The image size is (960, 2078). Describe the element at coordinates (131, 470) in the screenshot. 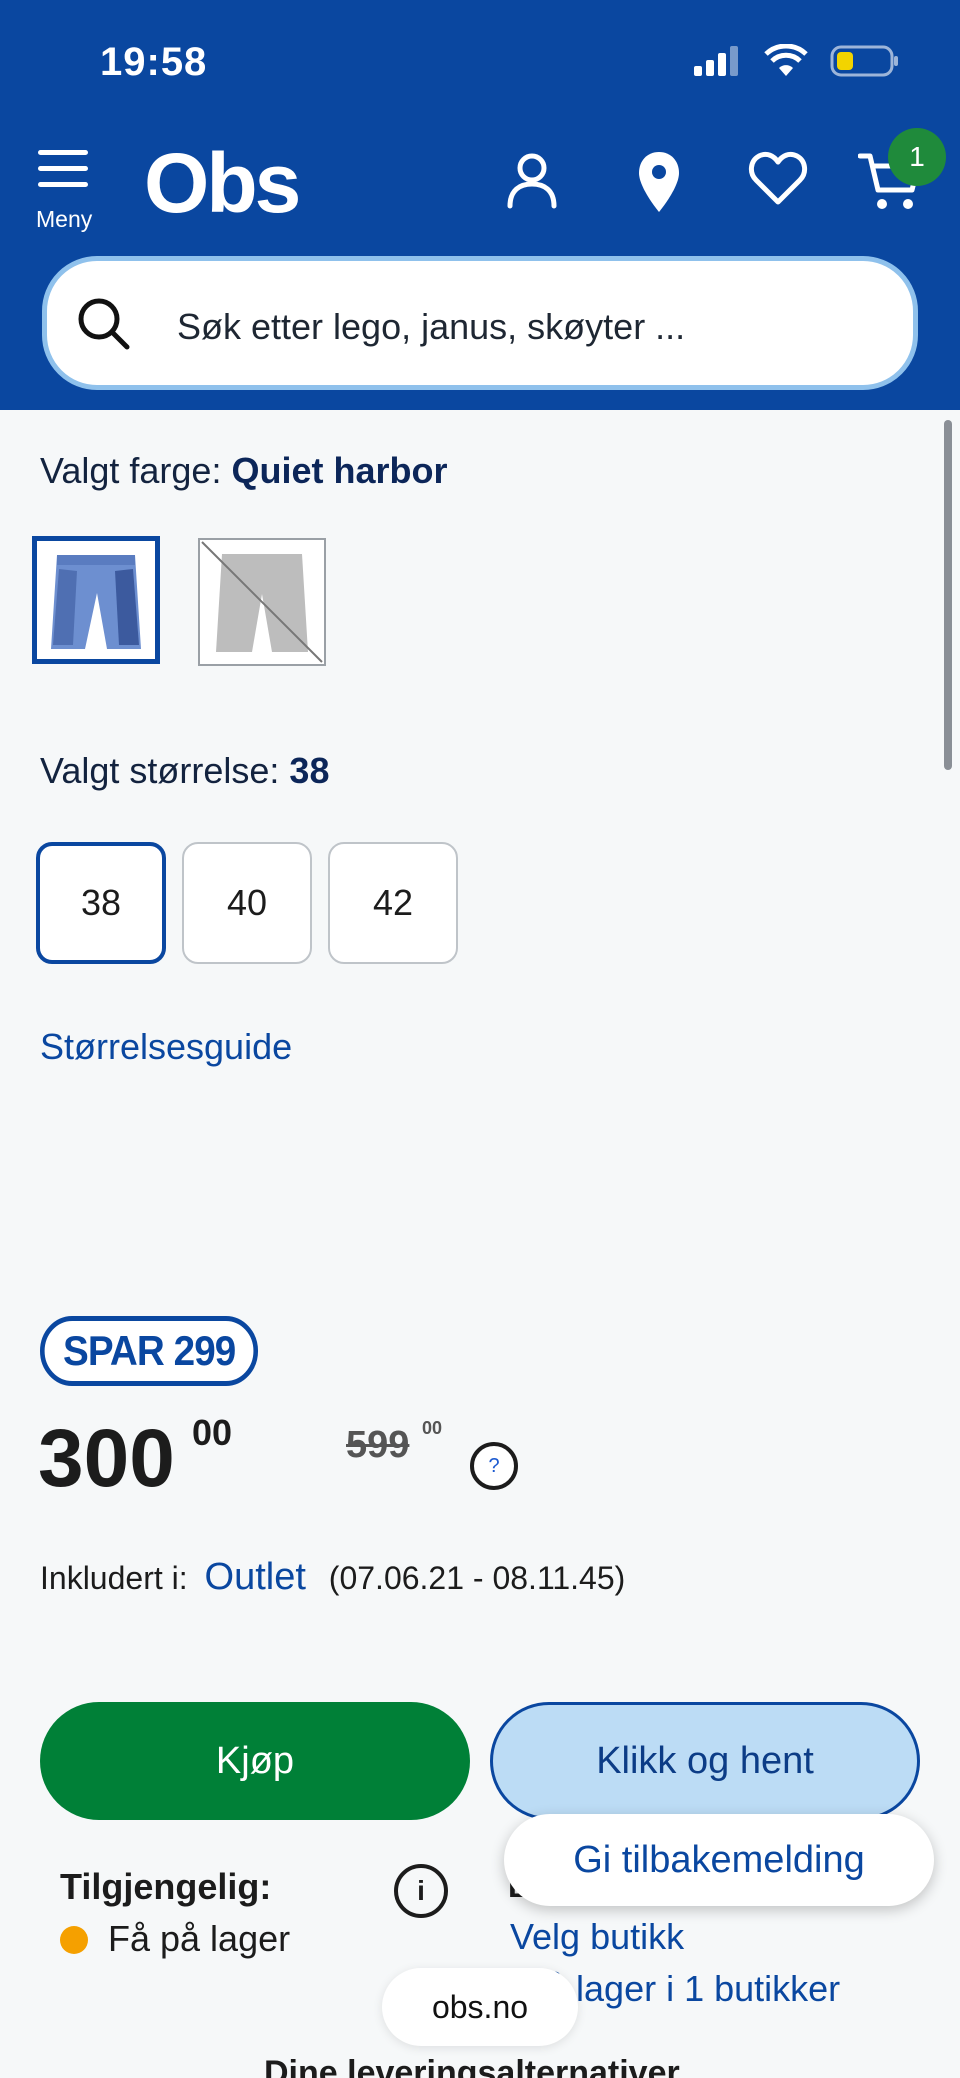

I see `color-label: Valgt farge:` at that location.